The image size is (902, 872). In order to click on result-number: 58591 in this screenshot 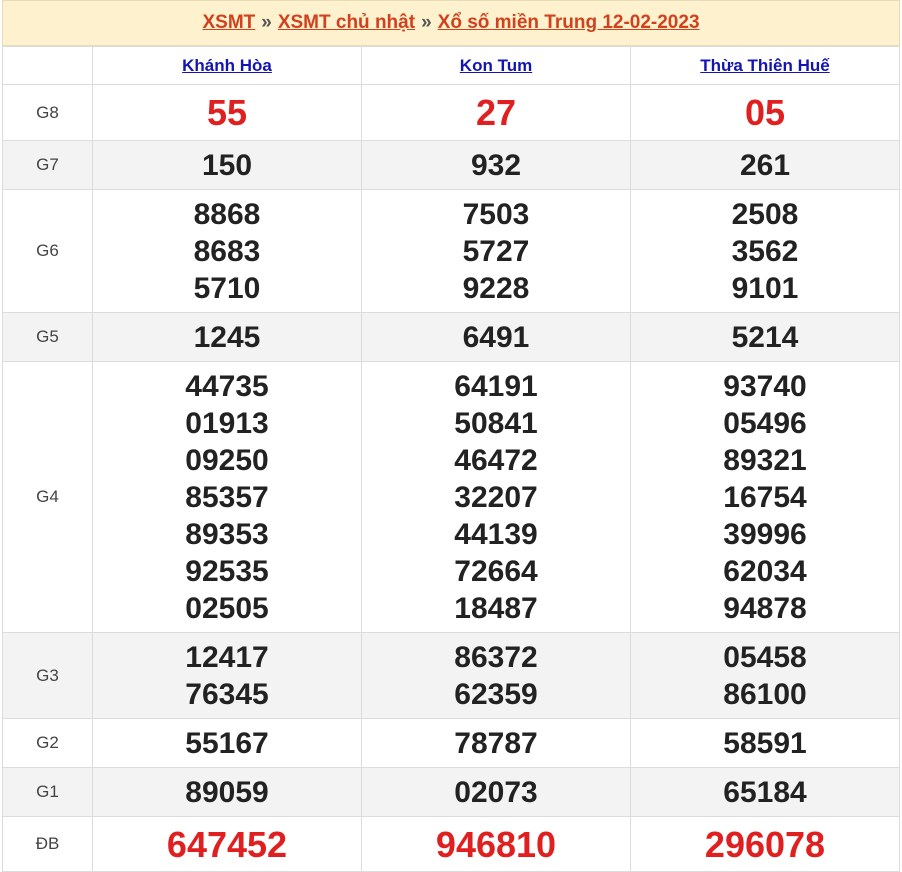, I will do `click(765, 743)`.